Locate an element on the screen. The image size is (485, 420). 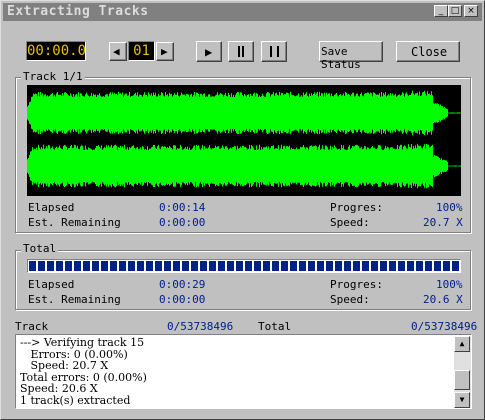
total-speed-value: 20.6 X is located at coordinates (443, 299).